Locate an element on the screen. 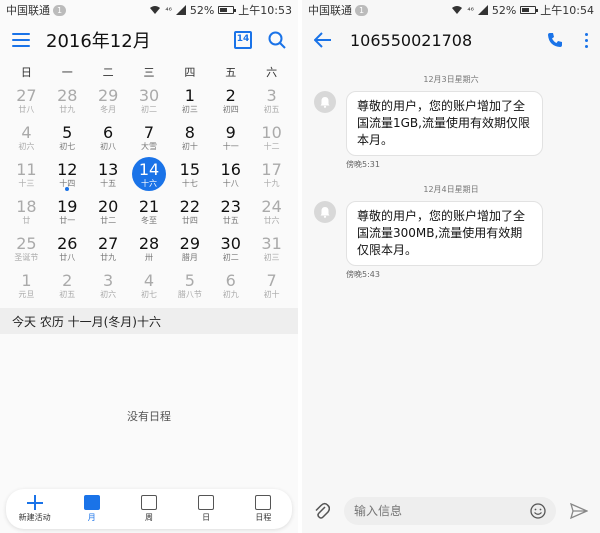 The height and width of the screenshot is (533, 600). lunar-date: 元旦 is located at coordinates (26, 294).